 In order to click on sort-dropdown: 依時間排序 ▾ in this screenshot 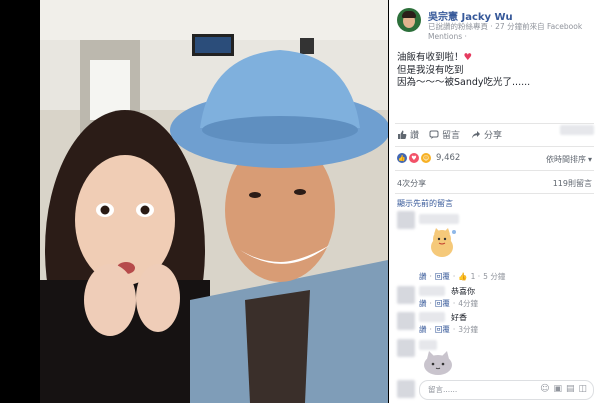, I will do `click(569, 159)`.